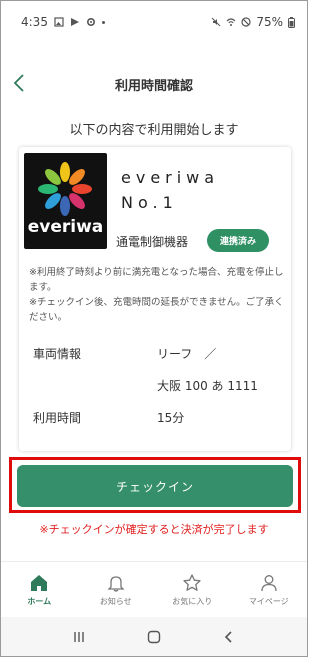  Describe the element at coordinates (154, 22) in the screenshot. I see `status-bar: 4:35 75%` at that location.